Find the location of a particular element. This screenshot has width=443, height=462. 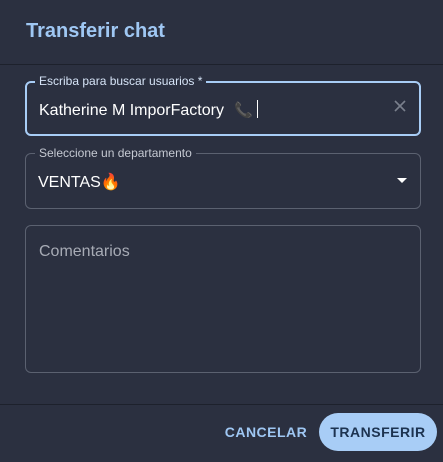

header-divider is located at coordinates (221, 64).